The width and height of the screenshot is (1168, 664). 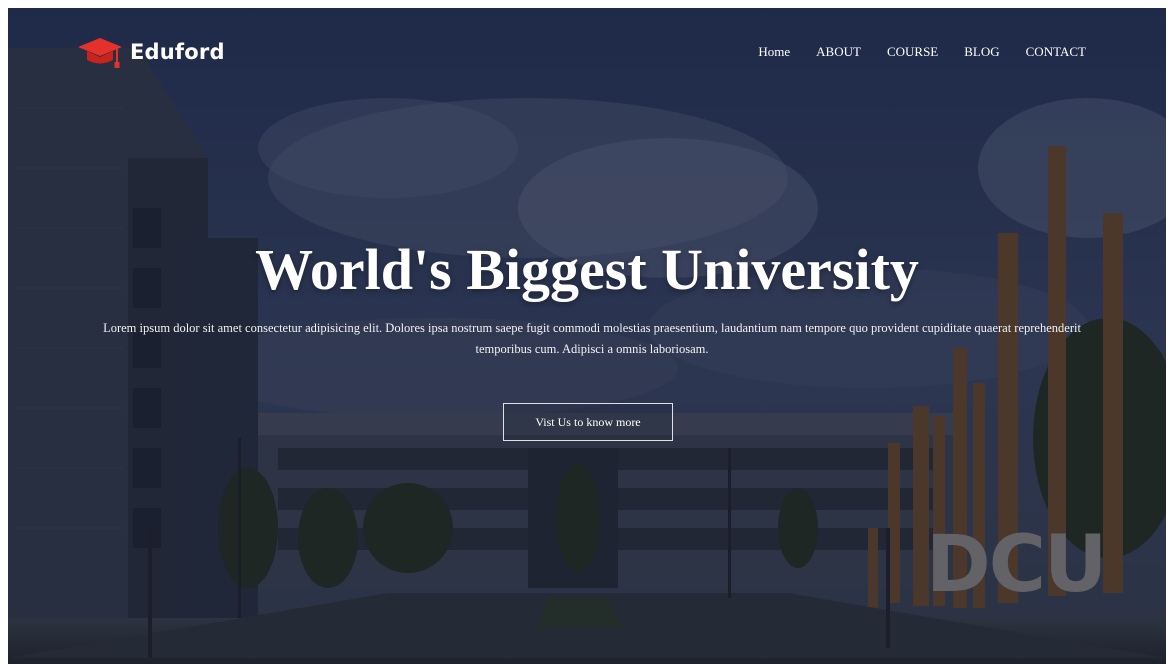 I want to click on nav-about: ABOUT, so click(x=838, y=52).